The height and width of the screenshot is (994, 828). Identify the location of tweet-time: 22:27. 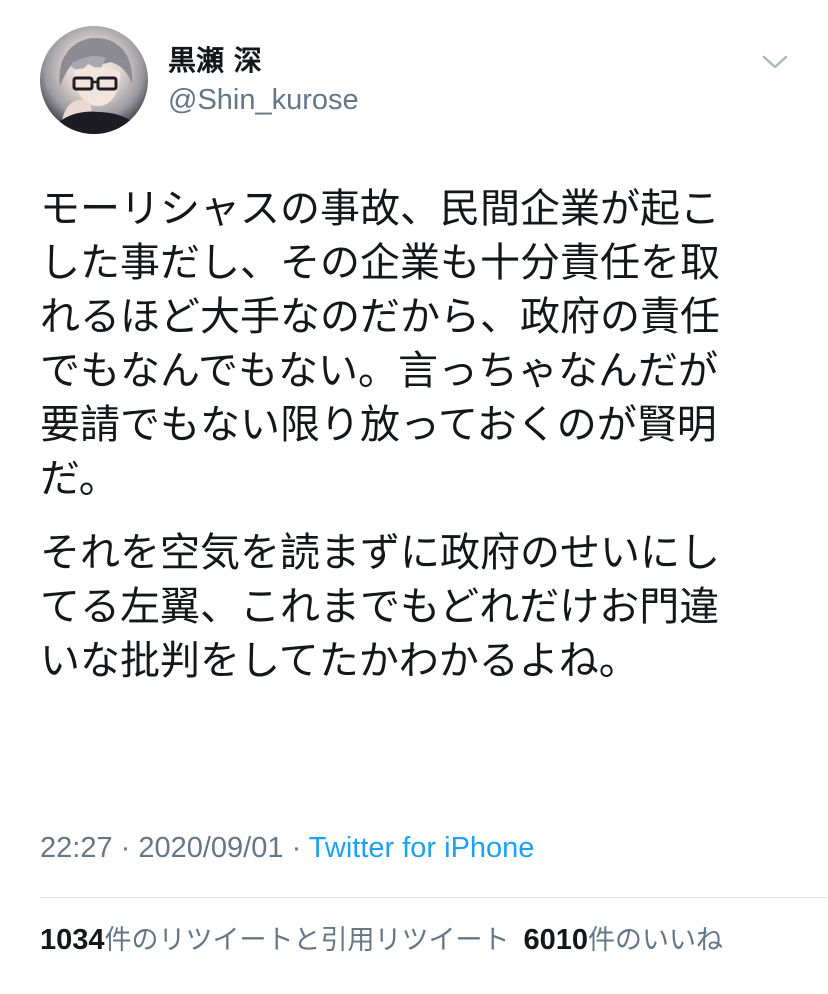
(76, 848).